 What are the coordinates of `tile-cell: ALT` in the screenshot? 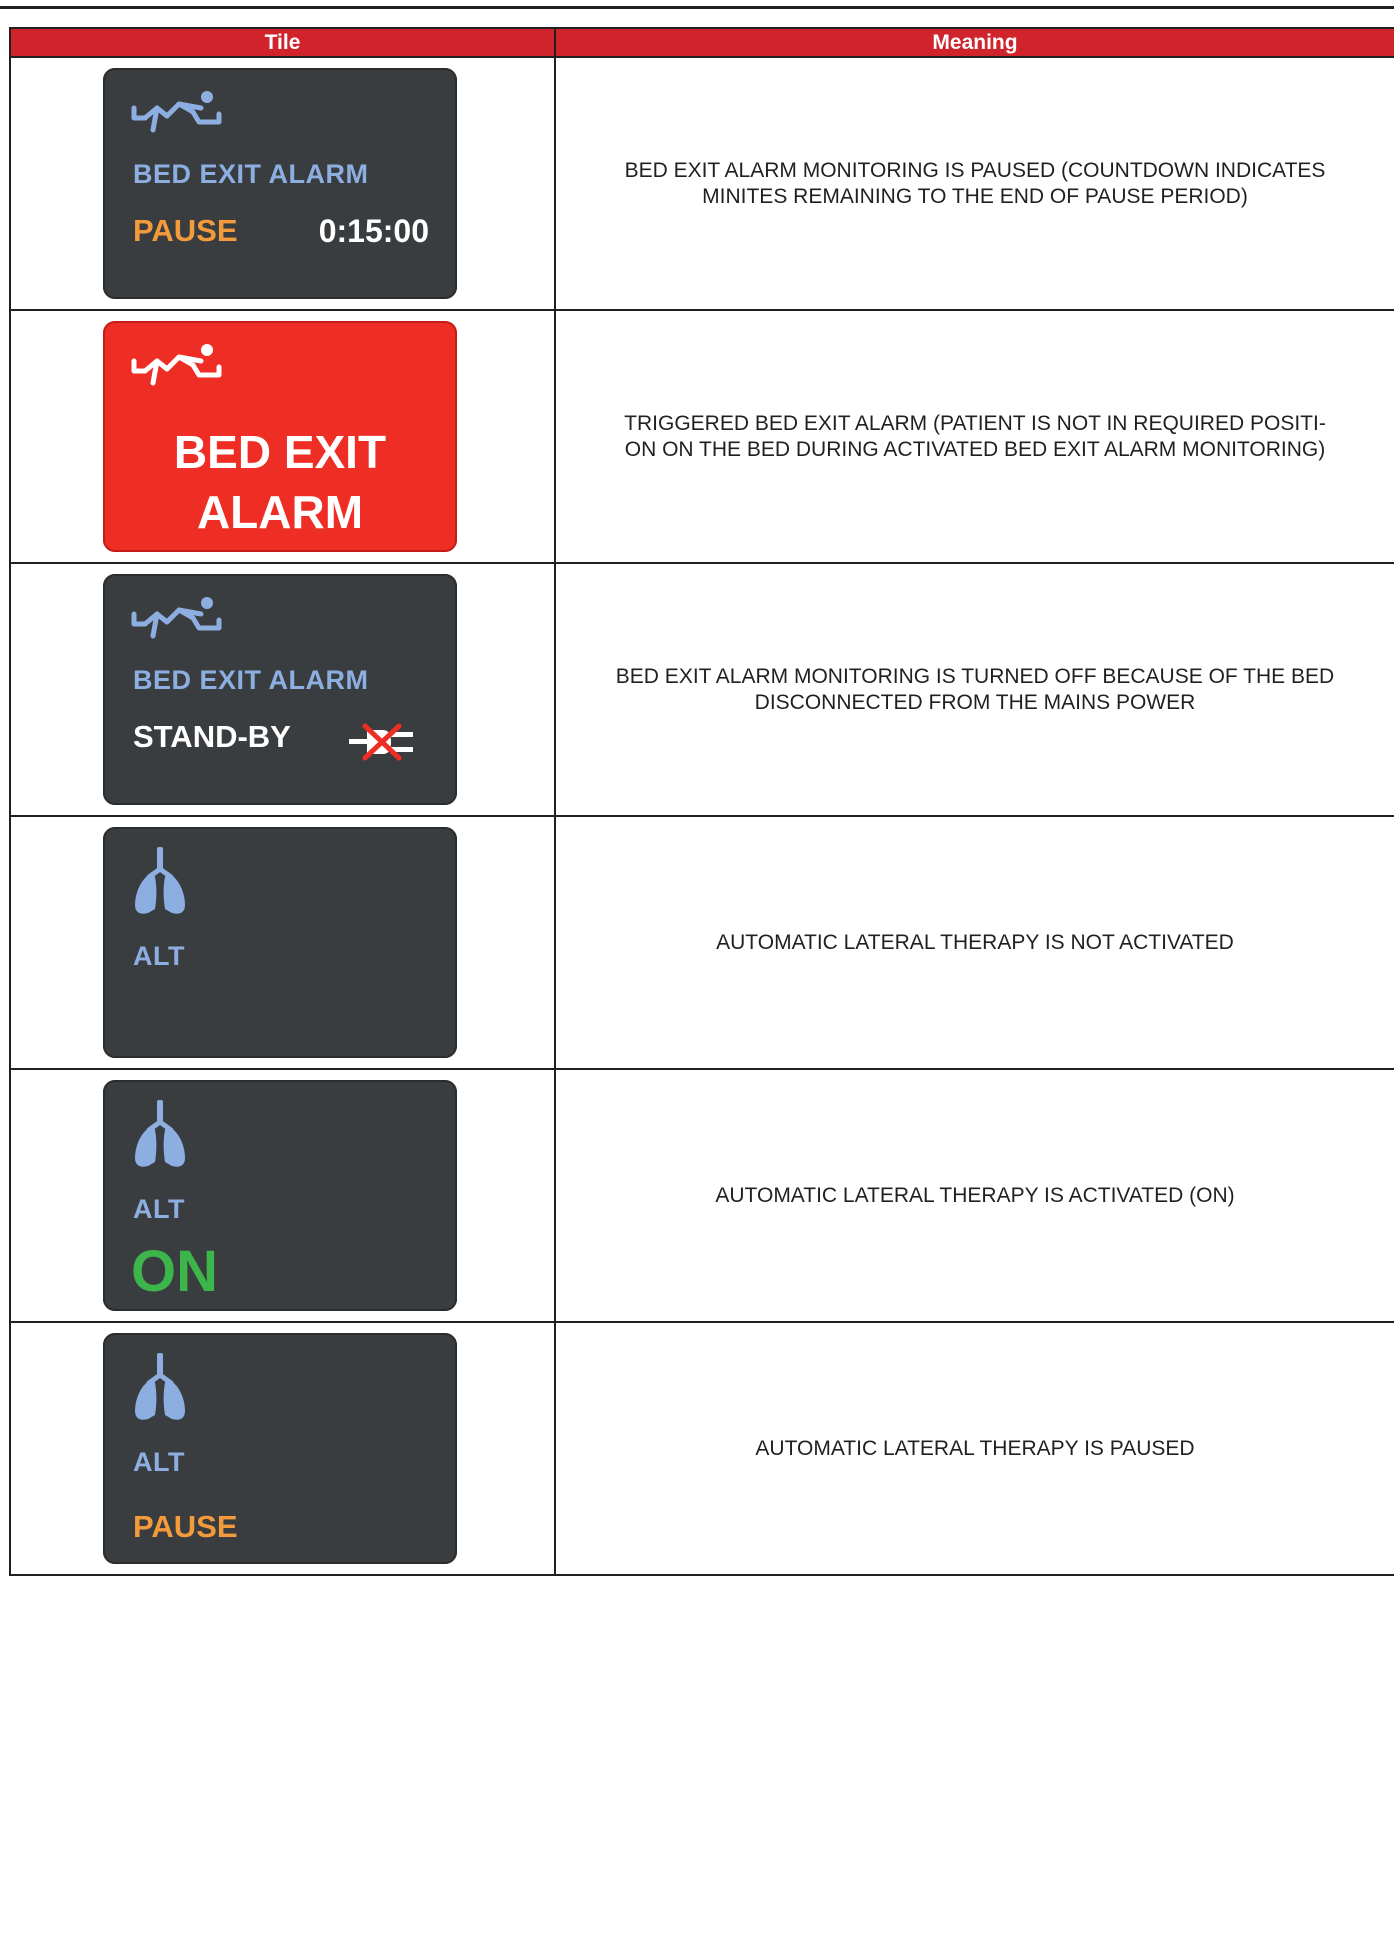 It's located at (282, 942).